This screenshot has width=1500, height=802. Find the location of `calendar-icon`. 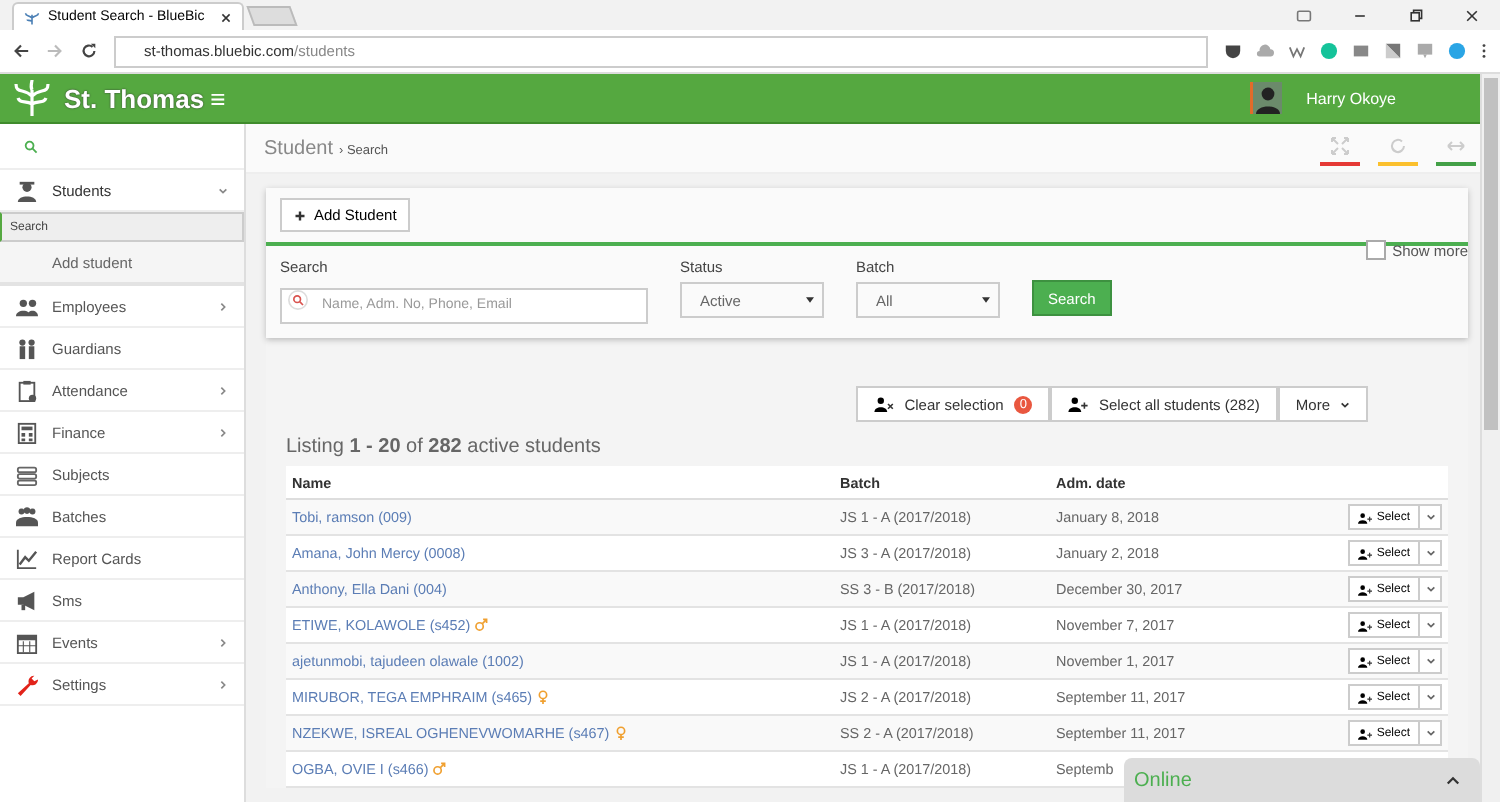

calendar-icon is located at coordinates (27, 642).